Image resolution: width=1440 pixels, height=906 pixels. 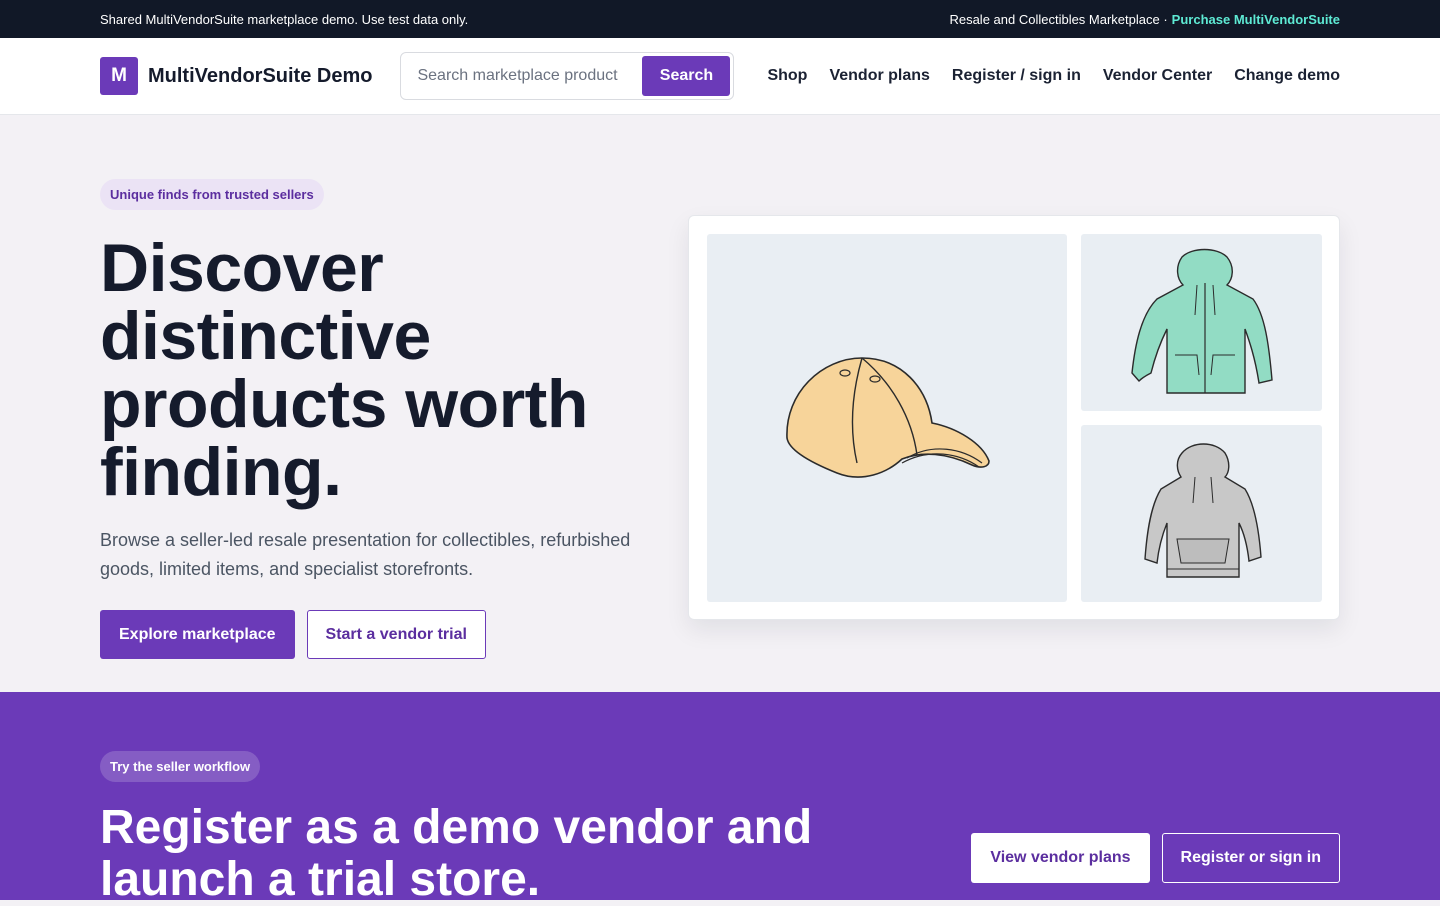 I want to click on explore-marketplace-button: Explore marketplace, so click(x=197, y=634).